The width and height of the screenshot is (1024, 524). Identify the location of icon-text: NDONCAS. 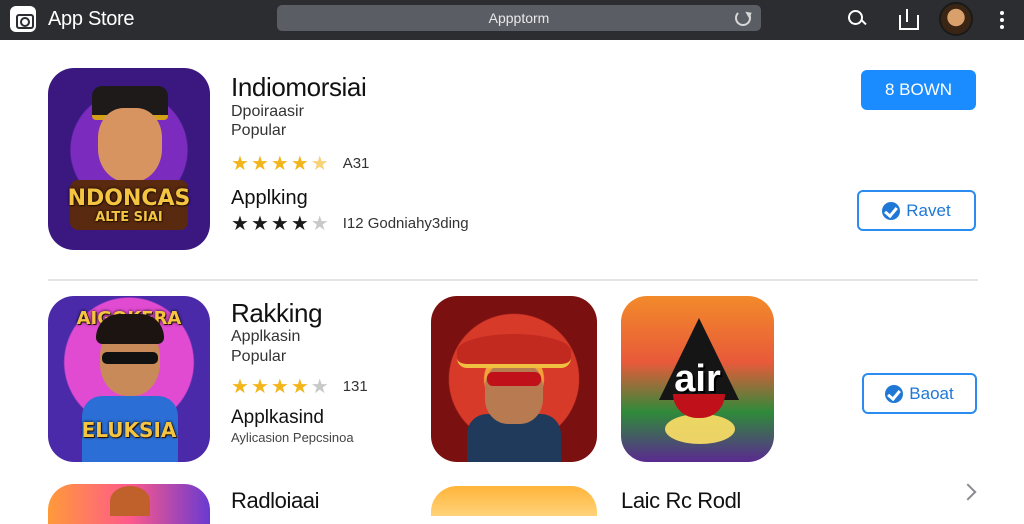
(129, 198).